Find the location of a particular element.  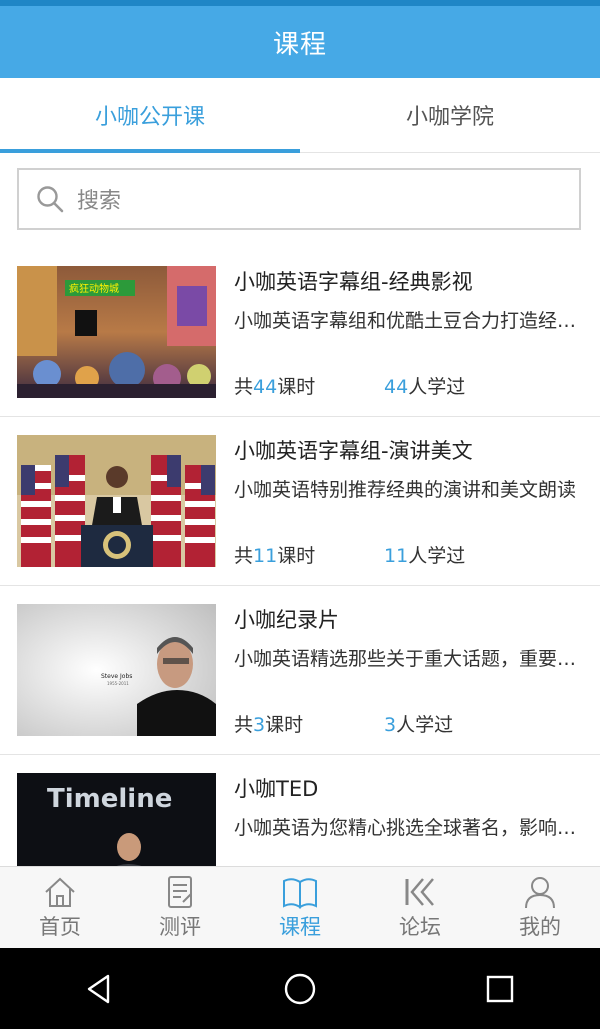

tab-public-courses: 小咖公开课 is located at coordinates (150, 115).